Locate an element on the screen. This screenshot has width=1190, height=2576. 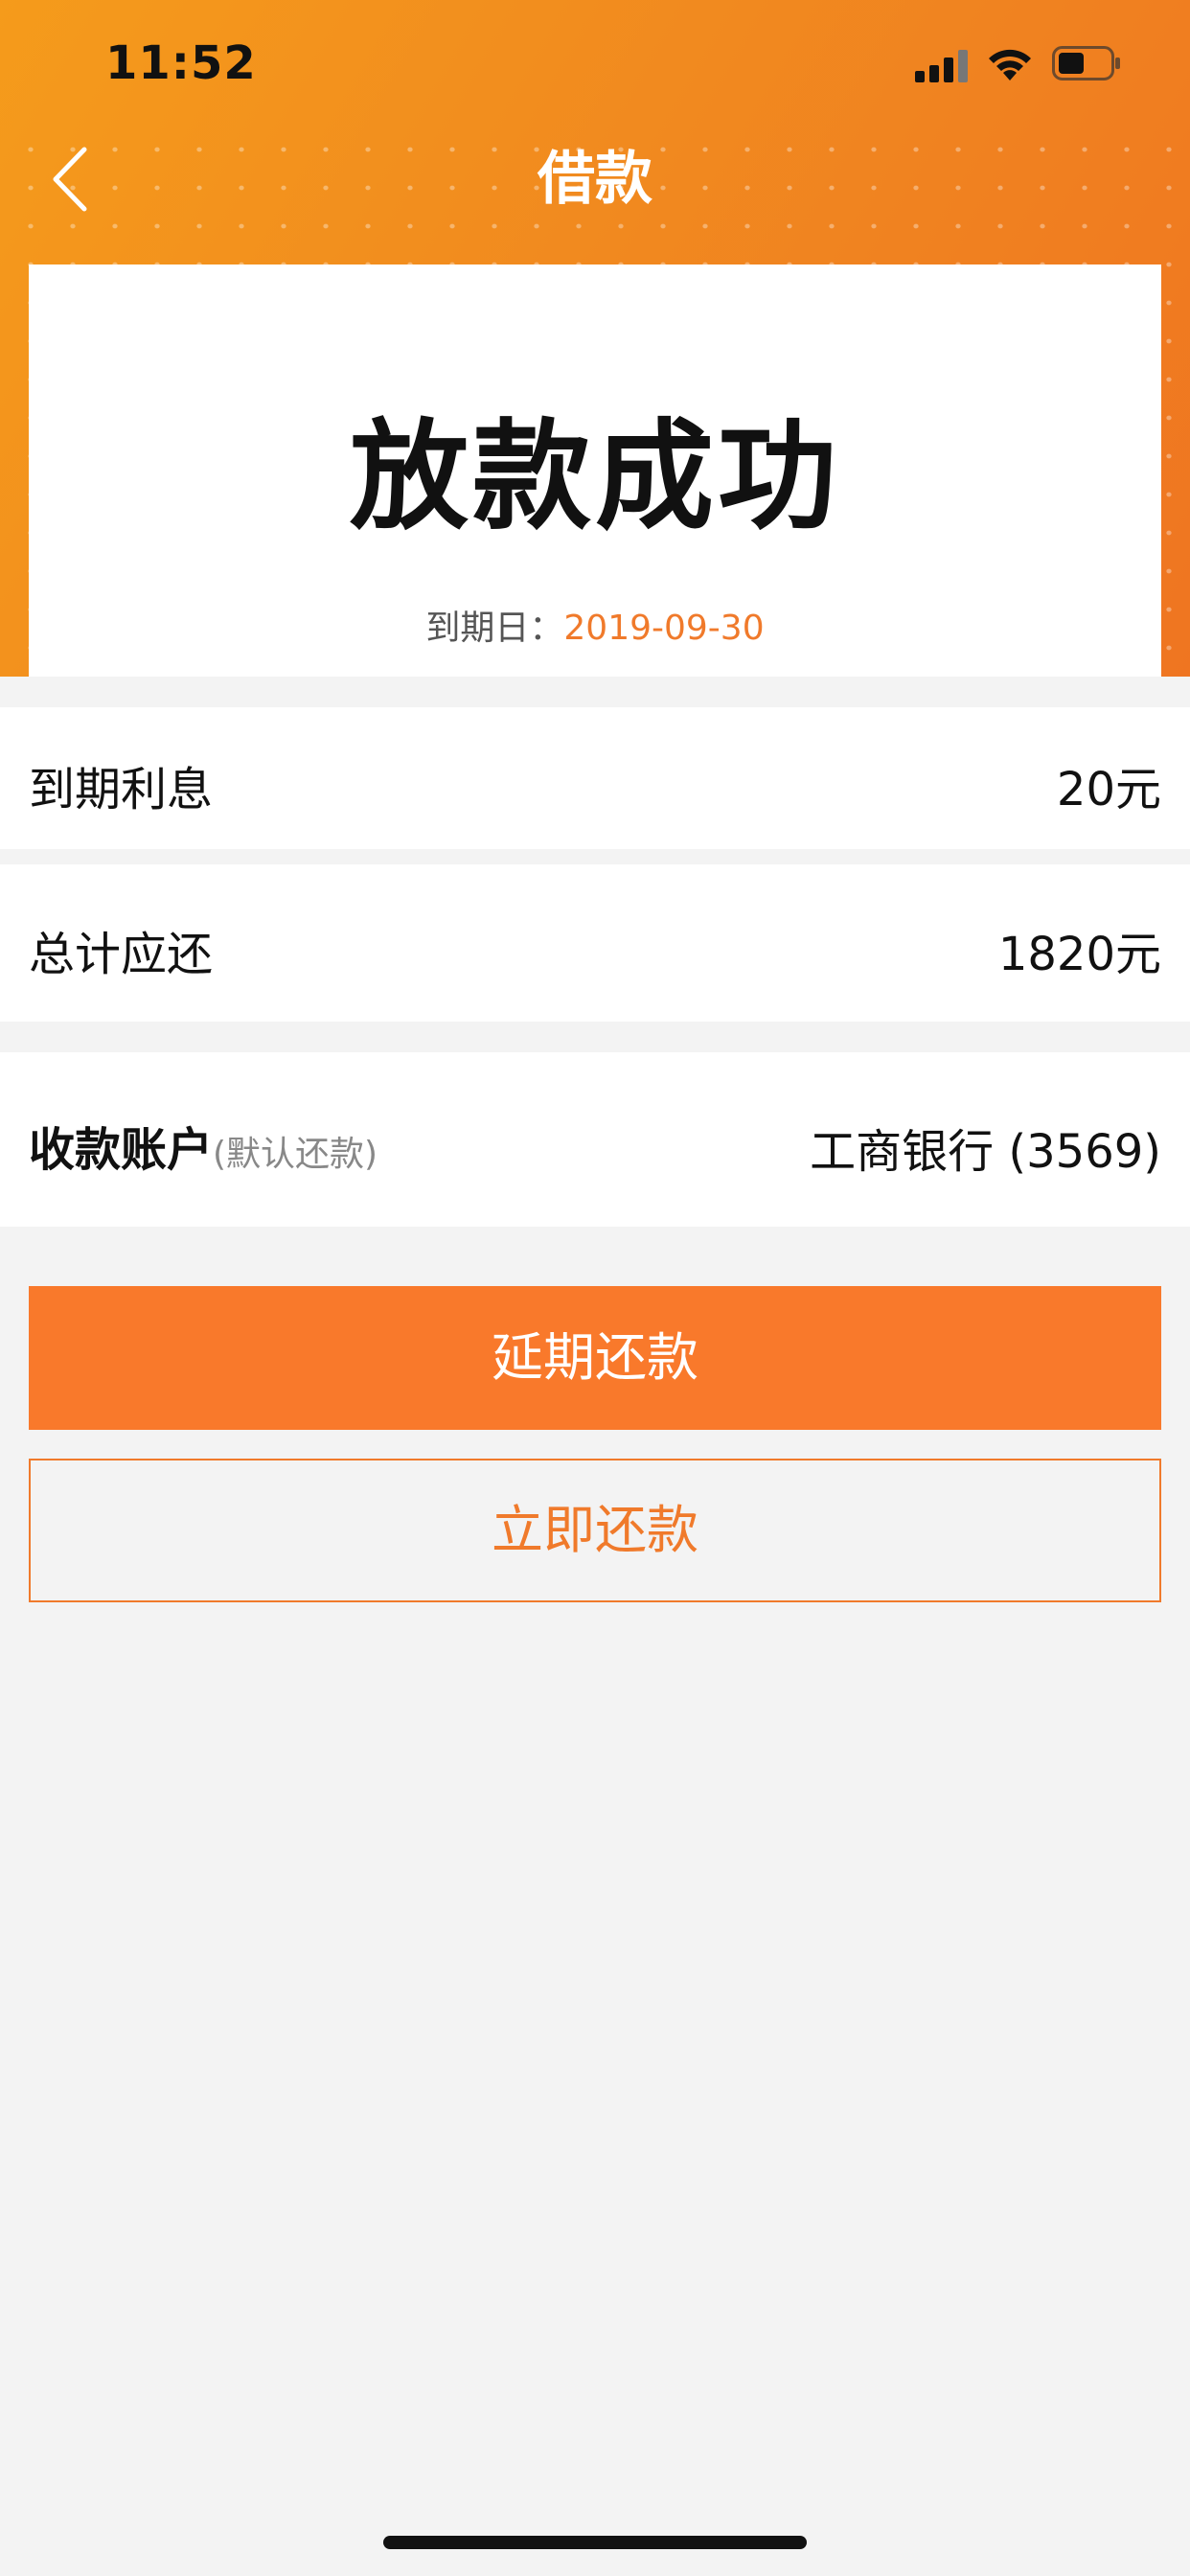
interest-row: 到期利息 20元 is located at coordinates (595, 778).